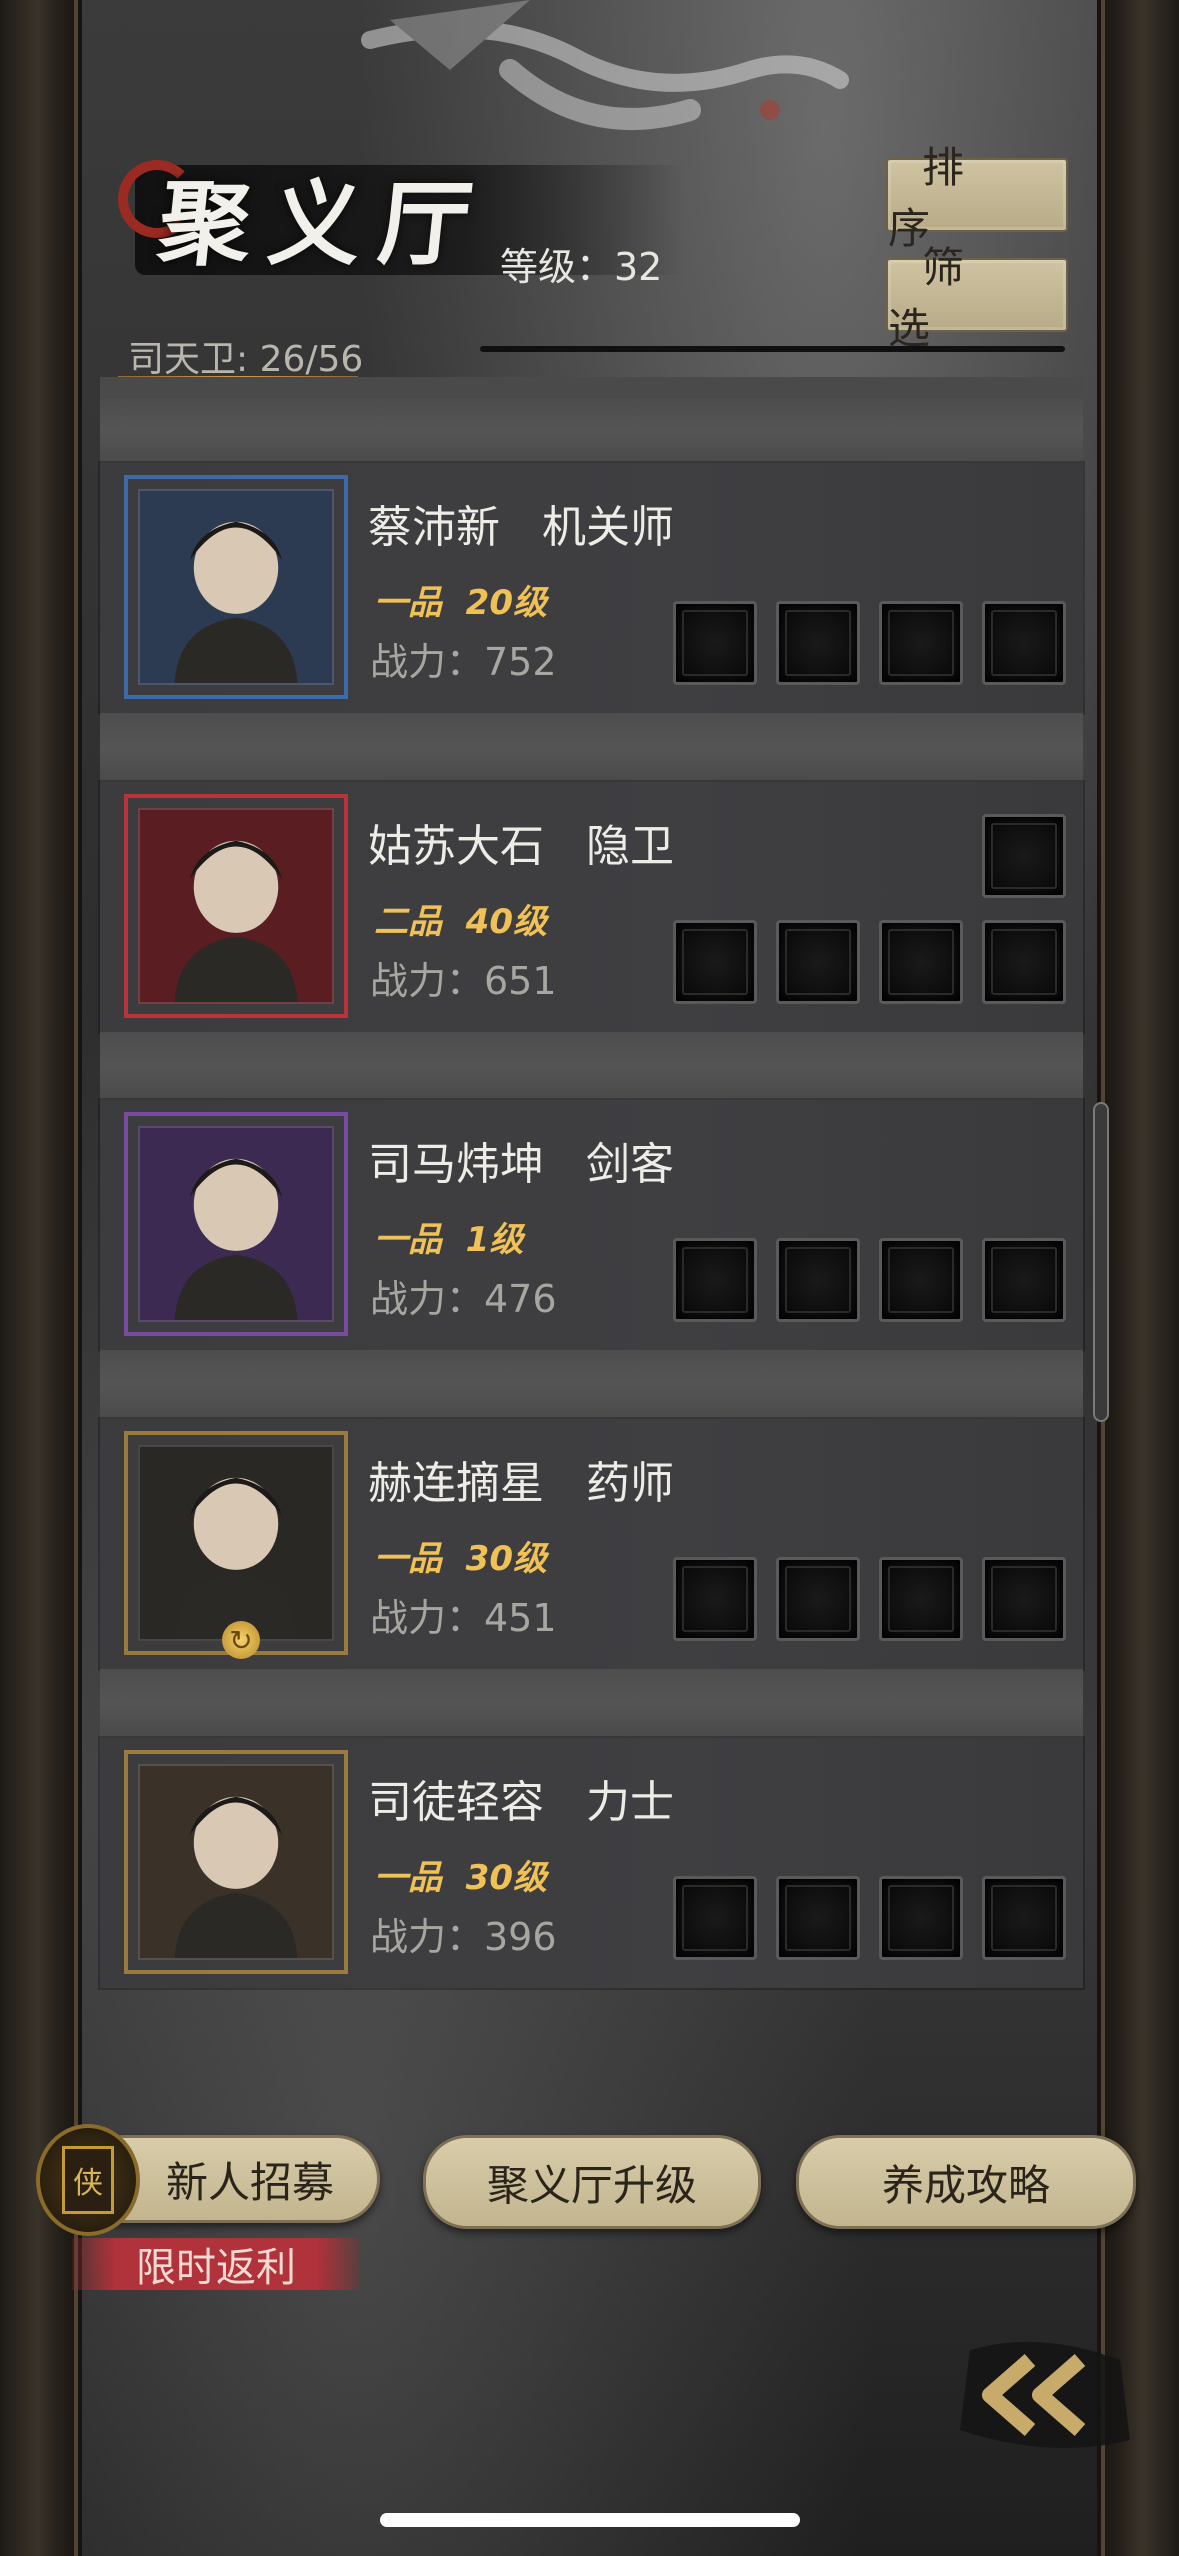 The height and width of the screenshot is (2556, 1179). What do you see at coordinates (591, 388) in the screenshot?
I see `list-top-edge` at bounding box center [591, 388].